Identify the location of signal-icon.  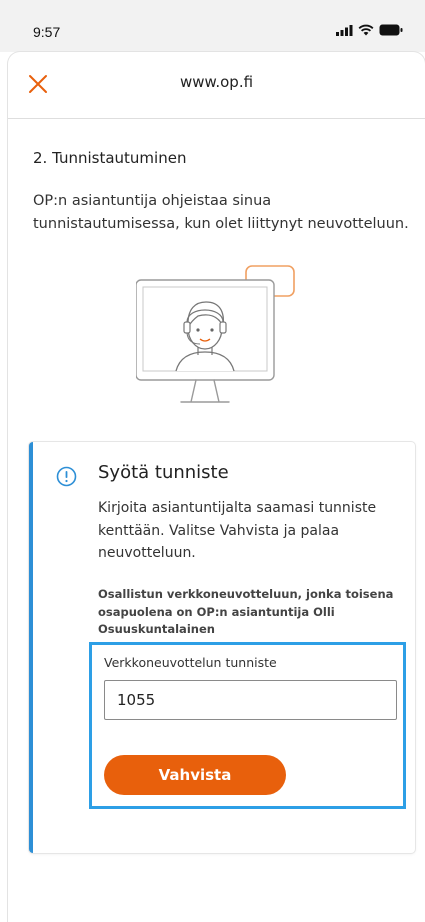
(344, 30).